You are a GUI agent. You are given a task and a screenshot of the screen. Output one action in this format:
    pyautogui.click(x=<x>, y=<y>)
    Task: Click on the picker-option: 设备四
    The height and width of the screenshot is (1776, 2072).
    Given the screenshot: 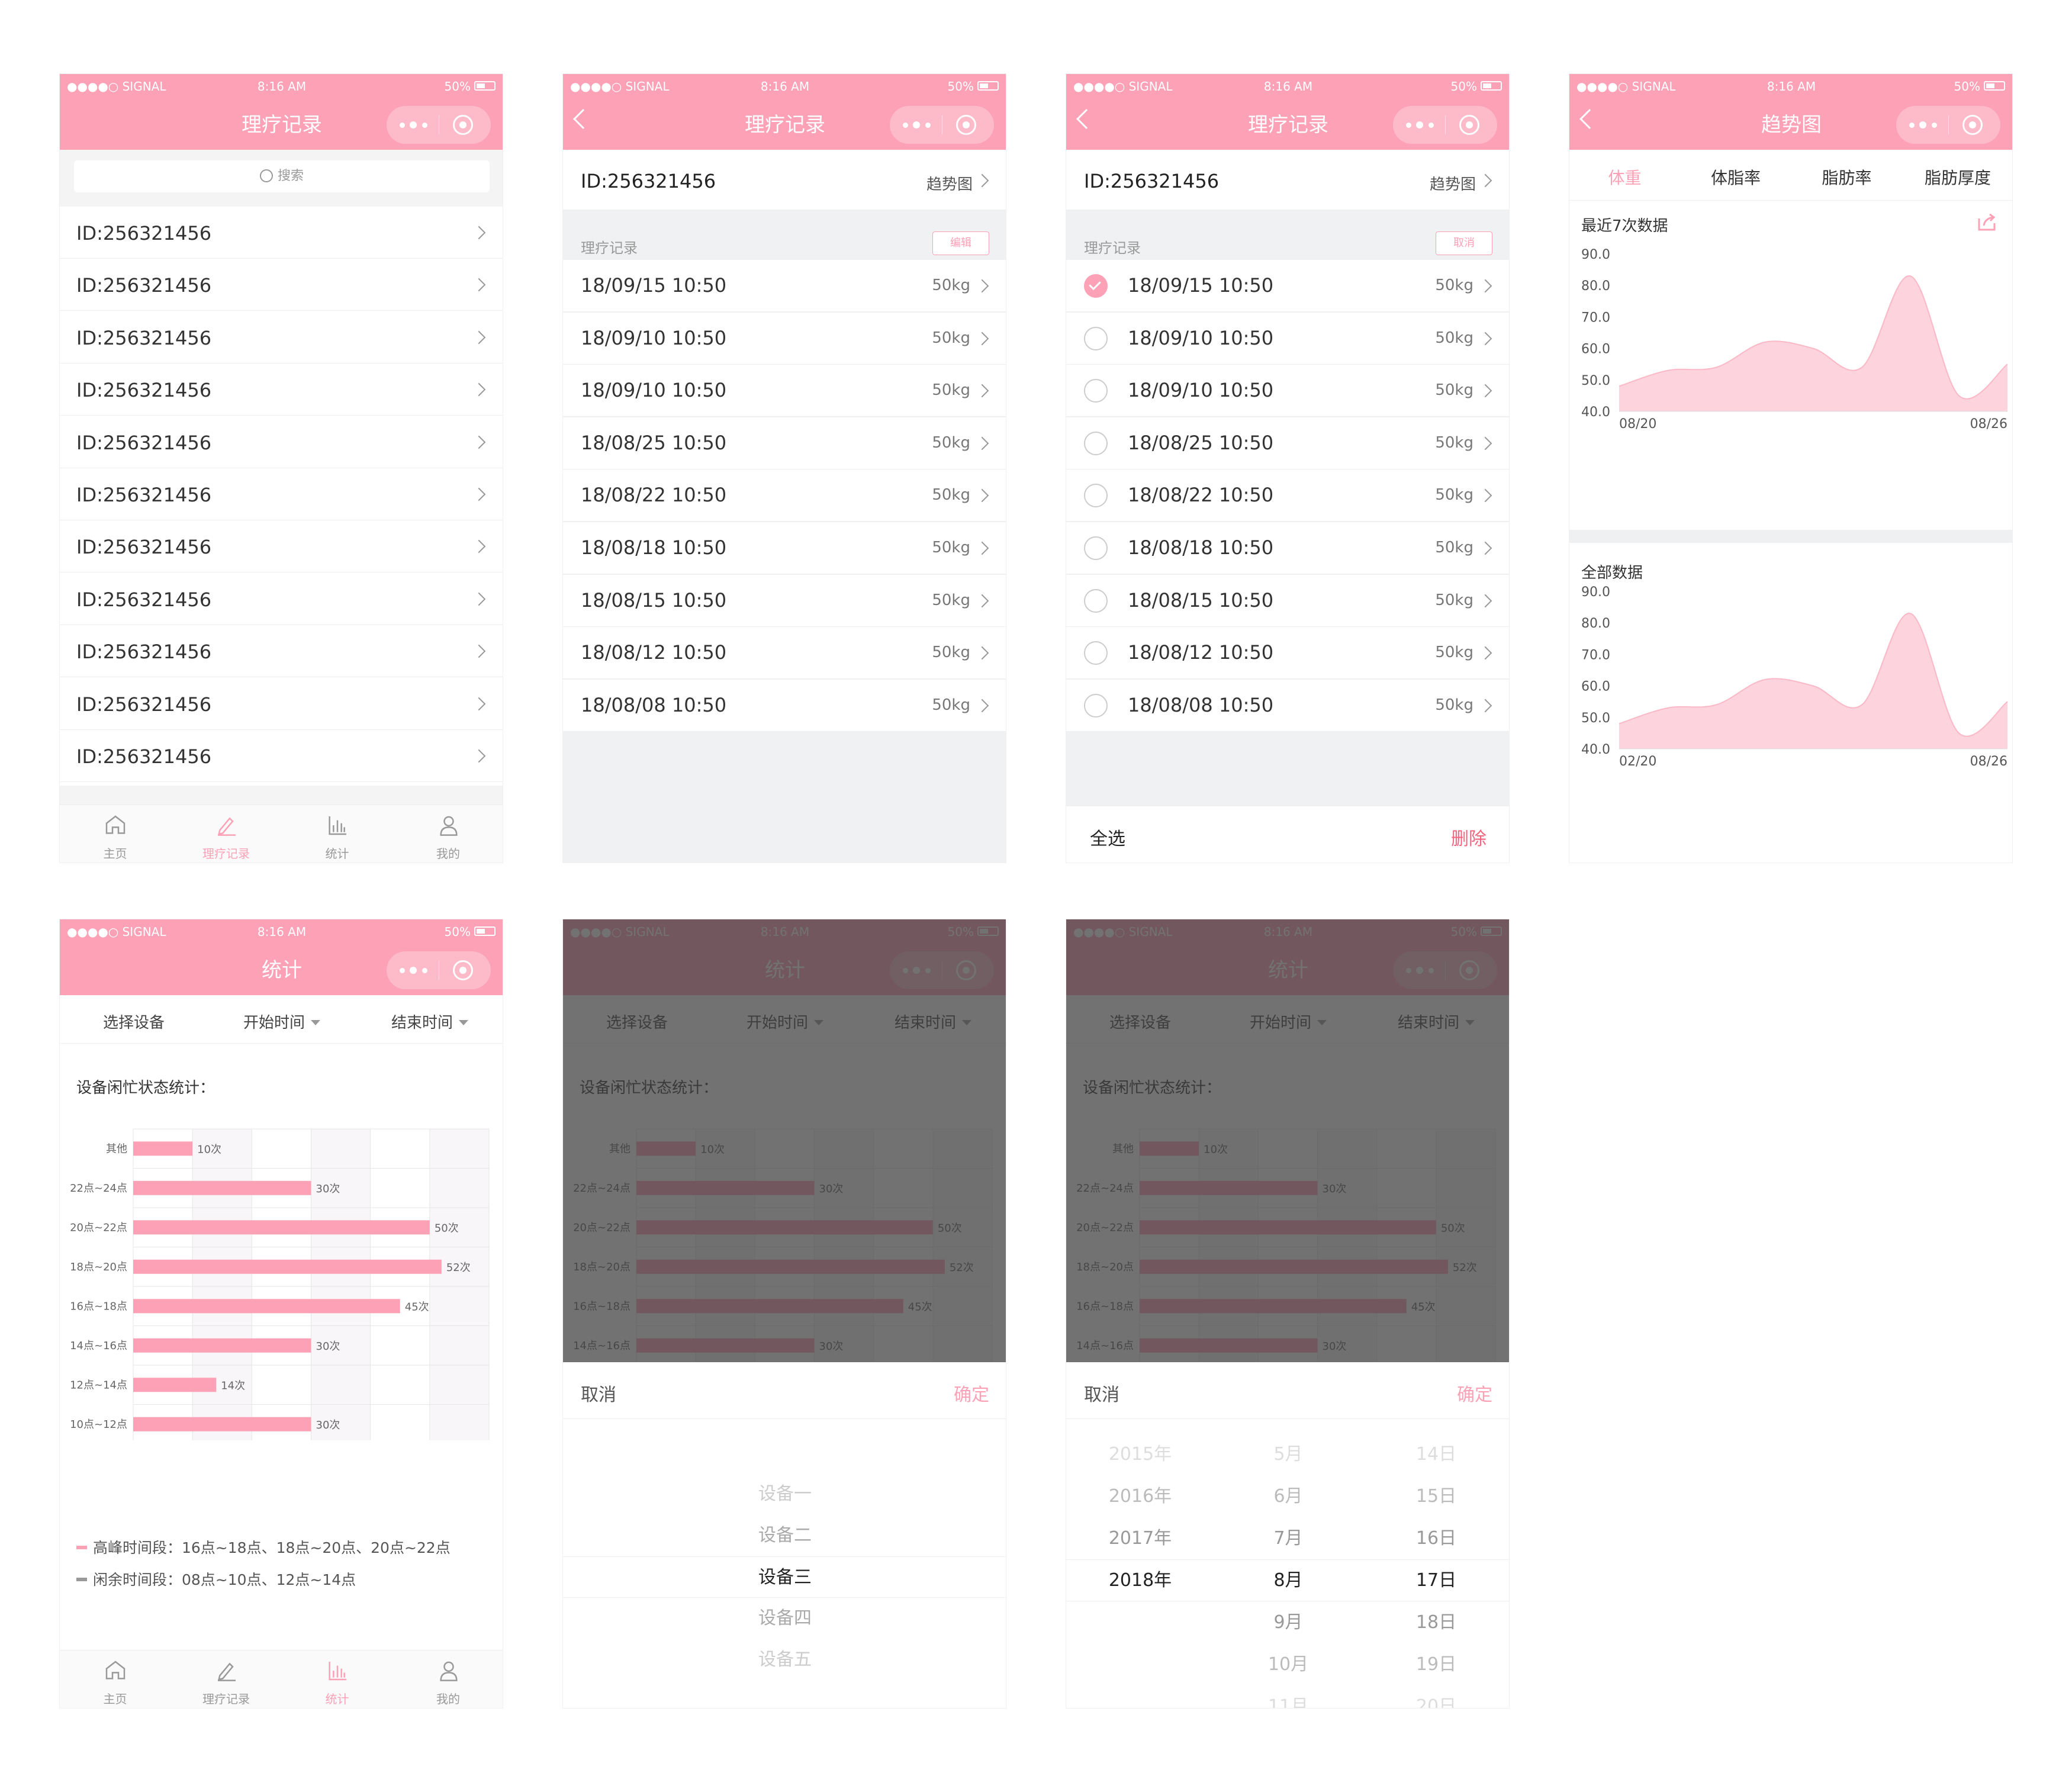 What is the action you would take?
    pyautogui.click(x=784, y=1618)
    